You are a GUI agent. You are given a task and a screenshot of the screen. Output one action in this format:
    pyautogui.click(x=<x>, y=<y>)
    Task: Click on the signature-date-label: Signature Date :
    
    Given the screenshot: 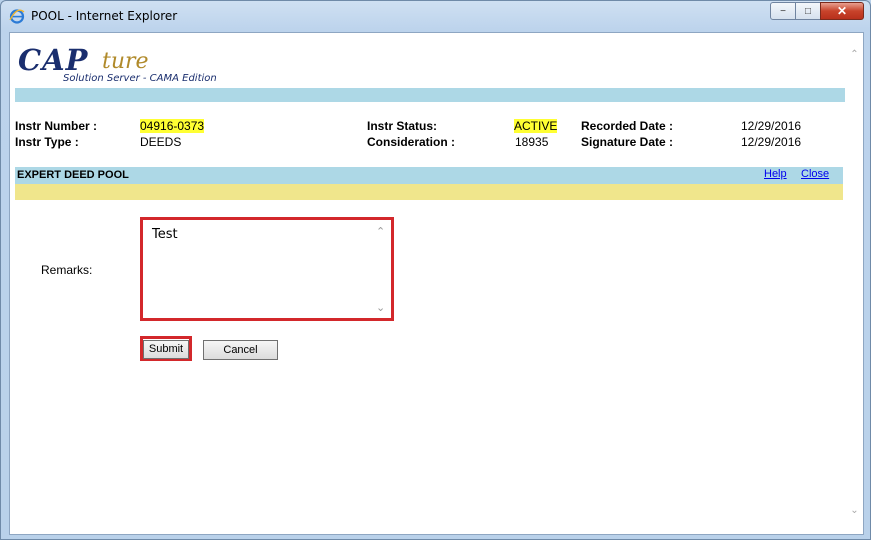 What is the action you would take?
    pyautogui.click(x=627, y=142)
    